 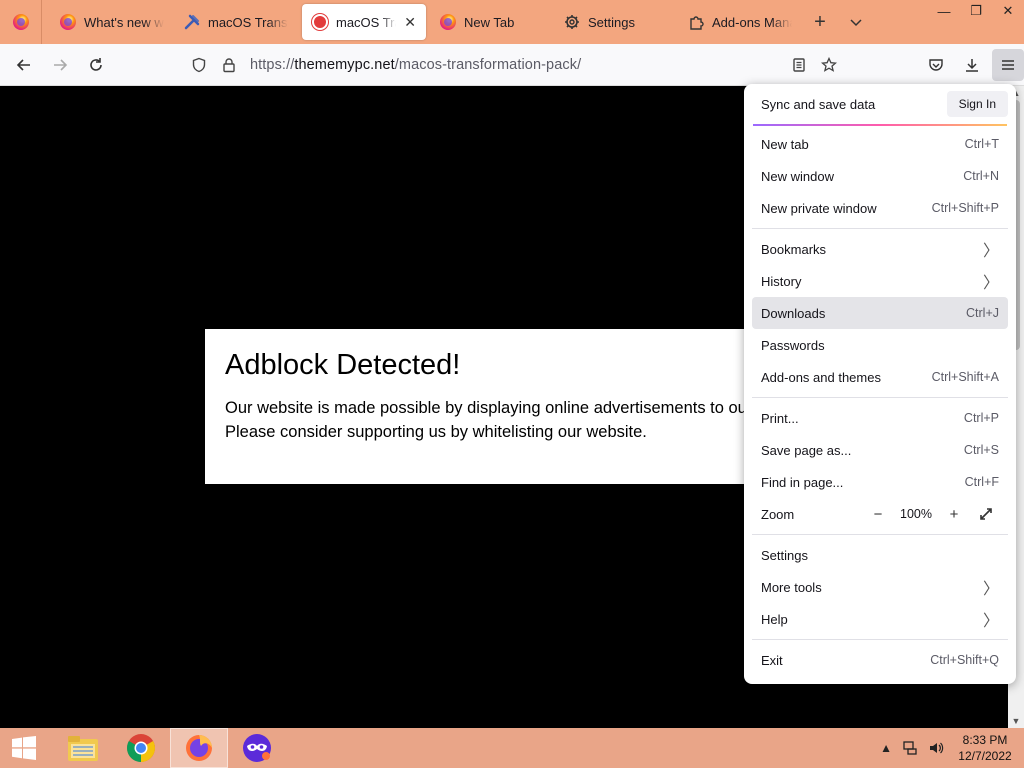 I want to click on menu-item-label: Zoom, so click(x=778, y=514).